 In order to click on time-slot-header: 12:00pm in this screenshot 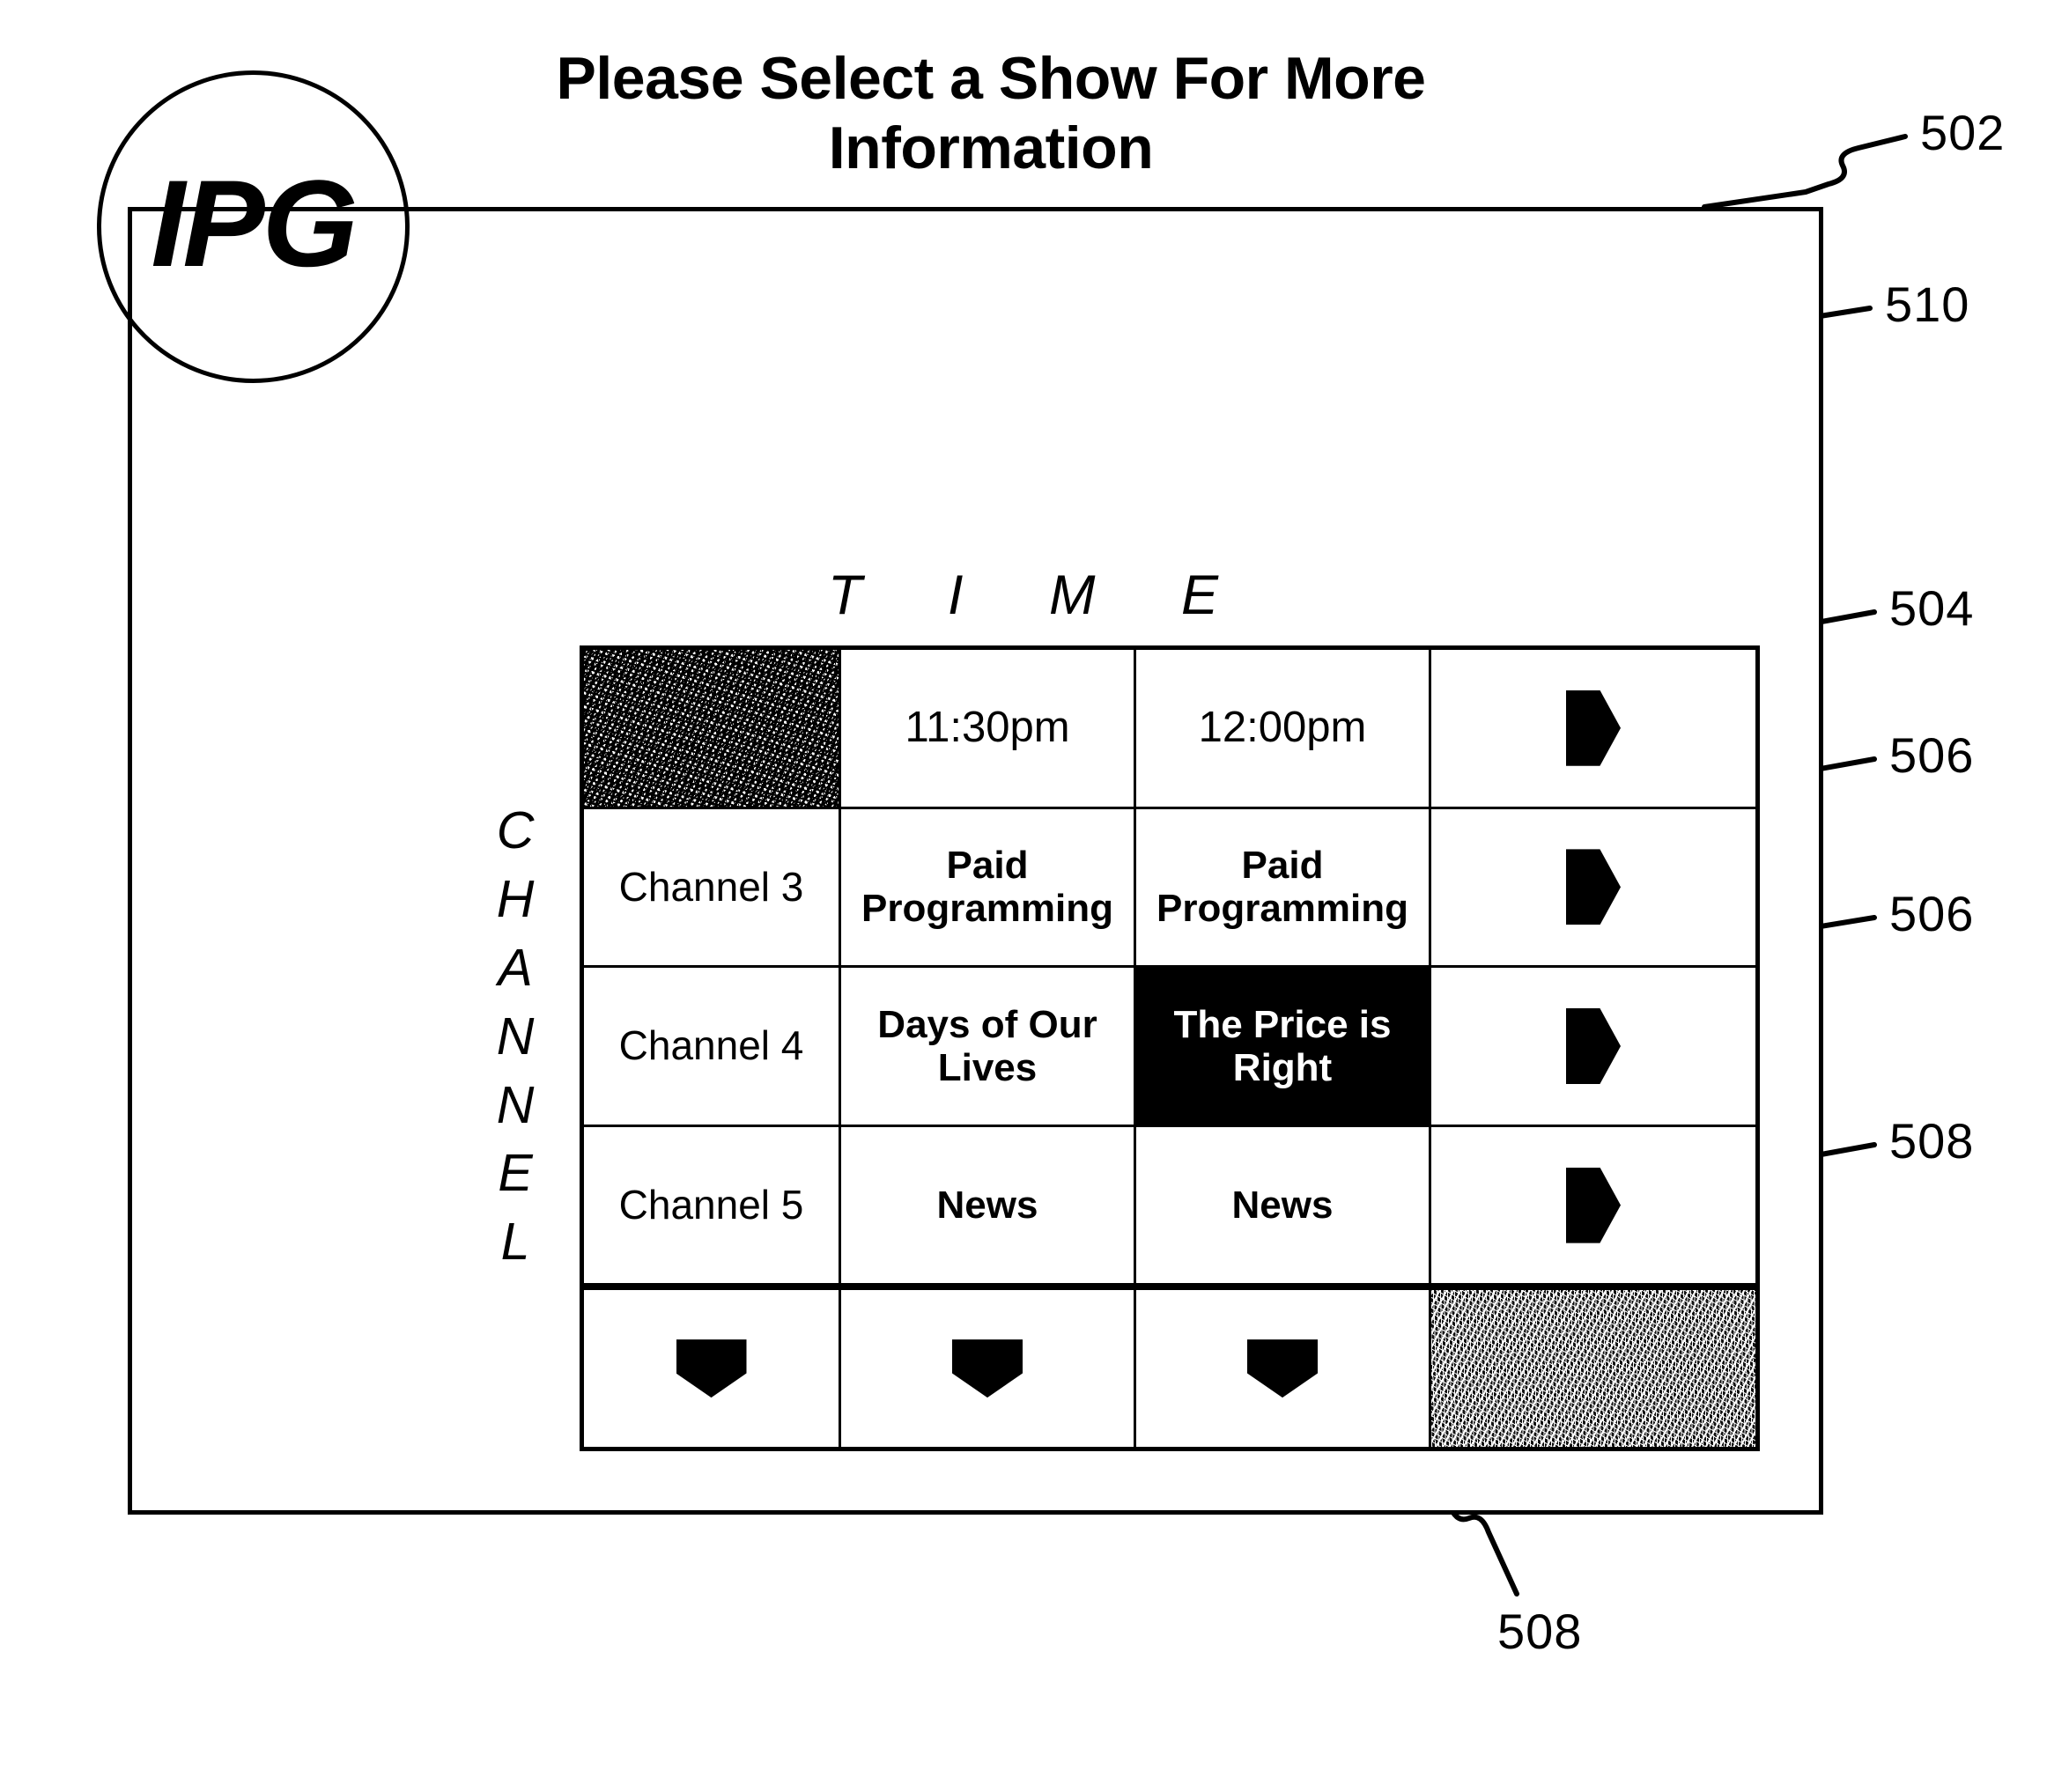, I will do `click(1283, 728)`.